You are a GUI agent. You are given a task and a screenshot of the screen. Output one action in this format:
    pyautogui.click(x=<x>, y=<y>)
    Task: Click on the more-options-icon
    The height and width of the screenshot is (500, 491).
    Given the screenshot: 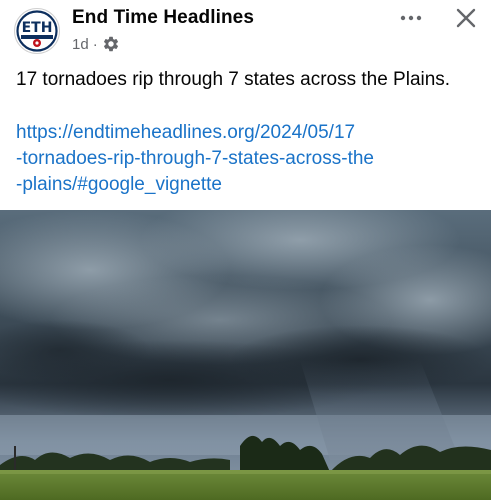 What is the action you would take?
    pyautogui.click(x=411, y=18)
    